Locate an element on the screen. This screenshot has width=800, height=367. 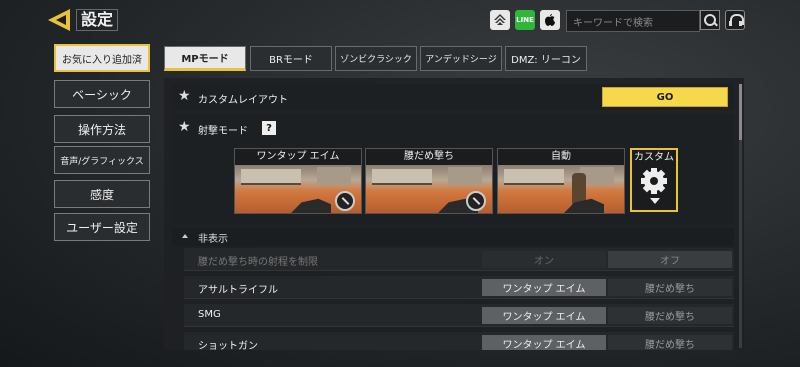
option-label: SMG is located at coordinates (209, 314).